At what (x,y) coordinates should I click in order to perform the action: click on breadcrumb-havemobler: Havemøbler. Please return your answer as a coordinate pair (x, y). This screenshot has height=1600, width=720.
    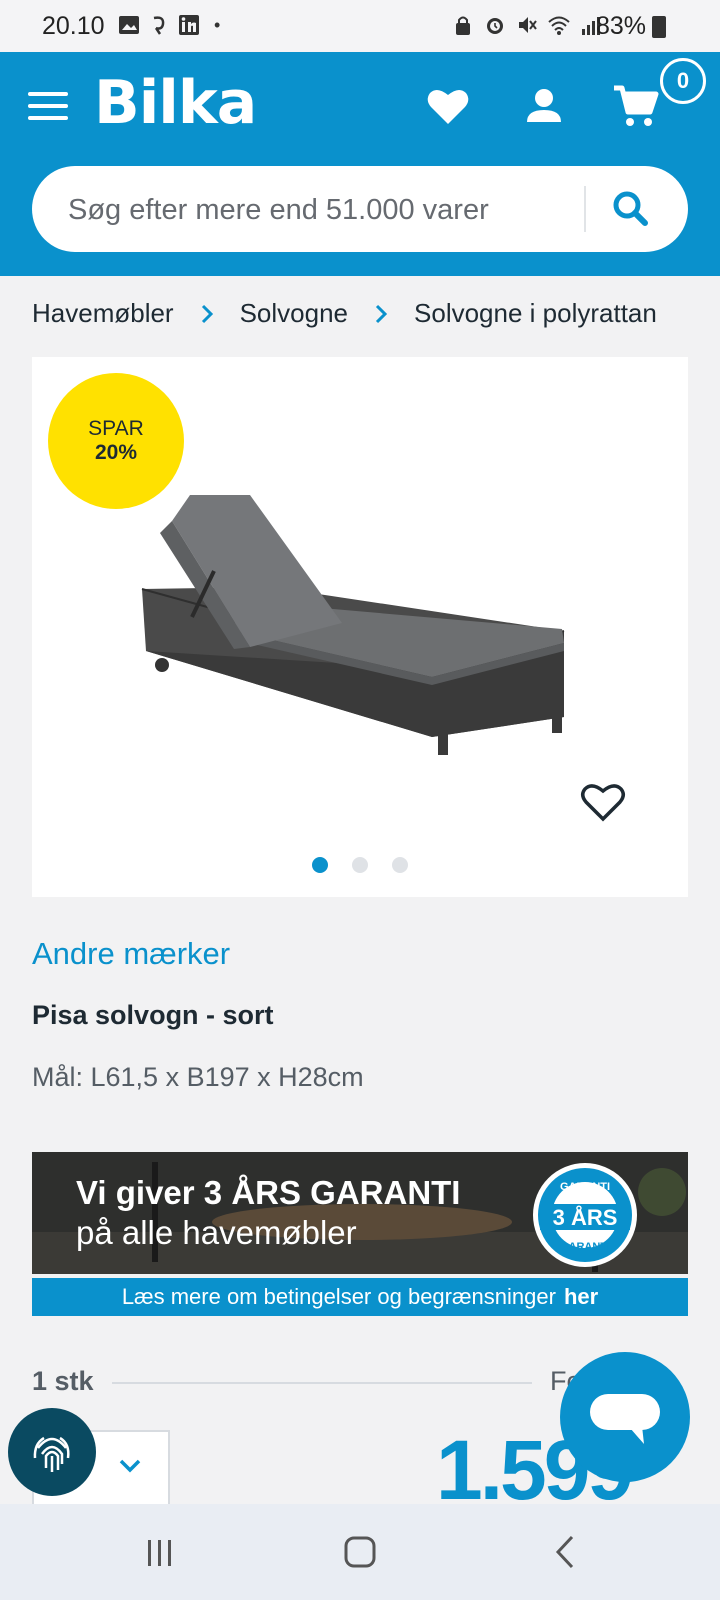
    Looking at the image, I should click on (103, 313).